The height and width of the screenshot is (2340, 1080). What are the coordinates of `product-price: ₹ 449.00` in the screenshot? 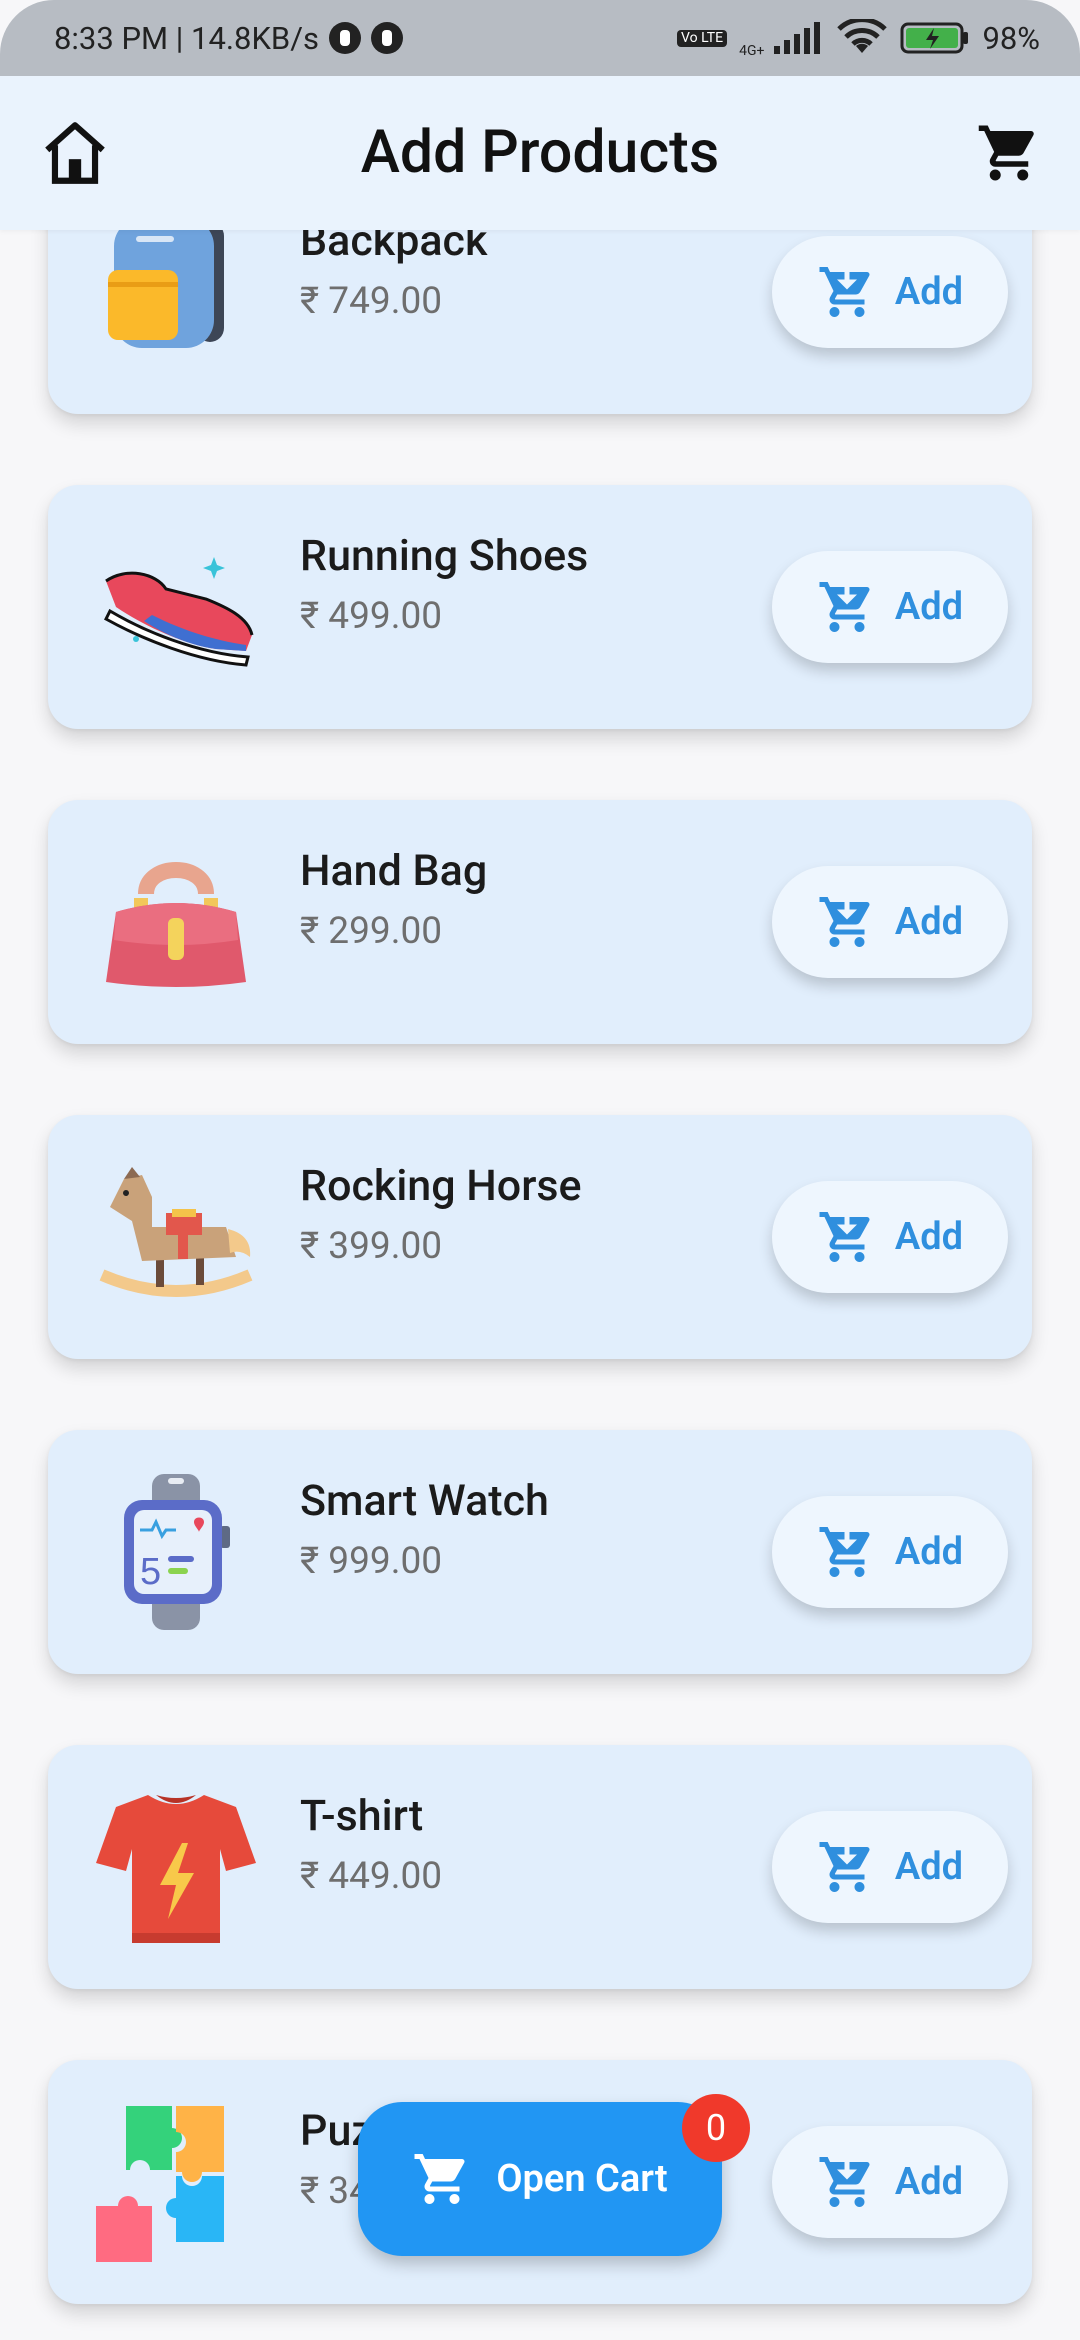 It's located at (371, 1876).